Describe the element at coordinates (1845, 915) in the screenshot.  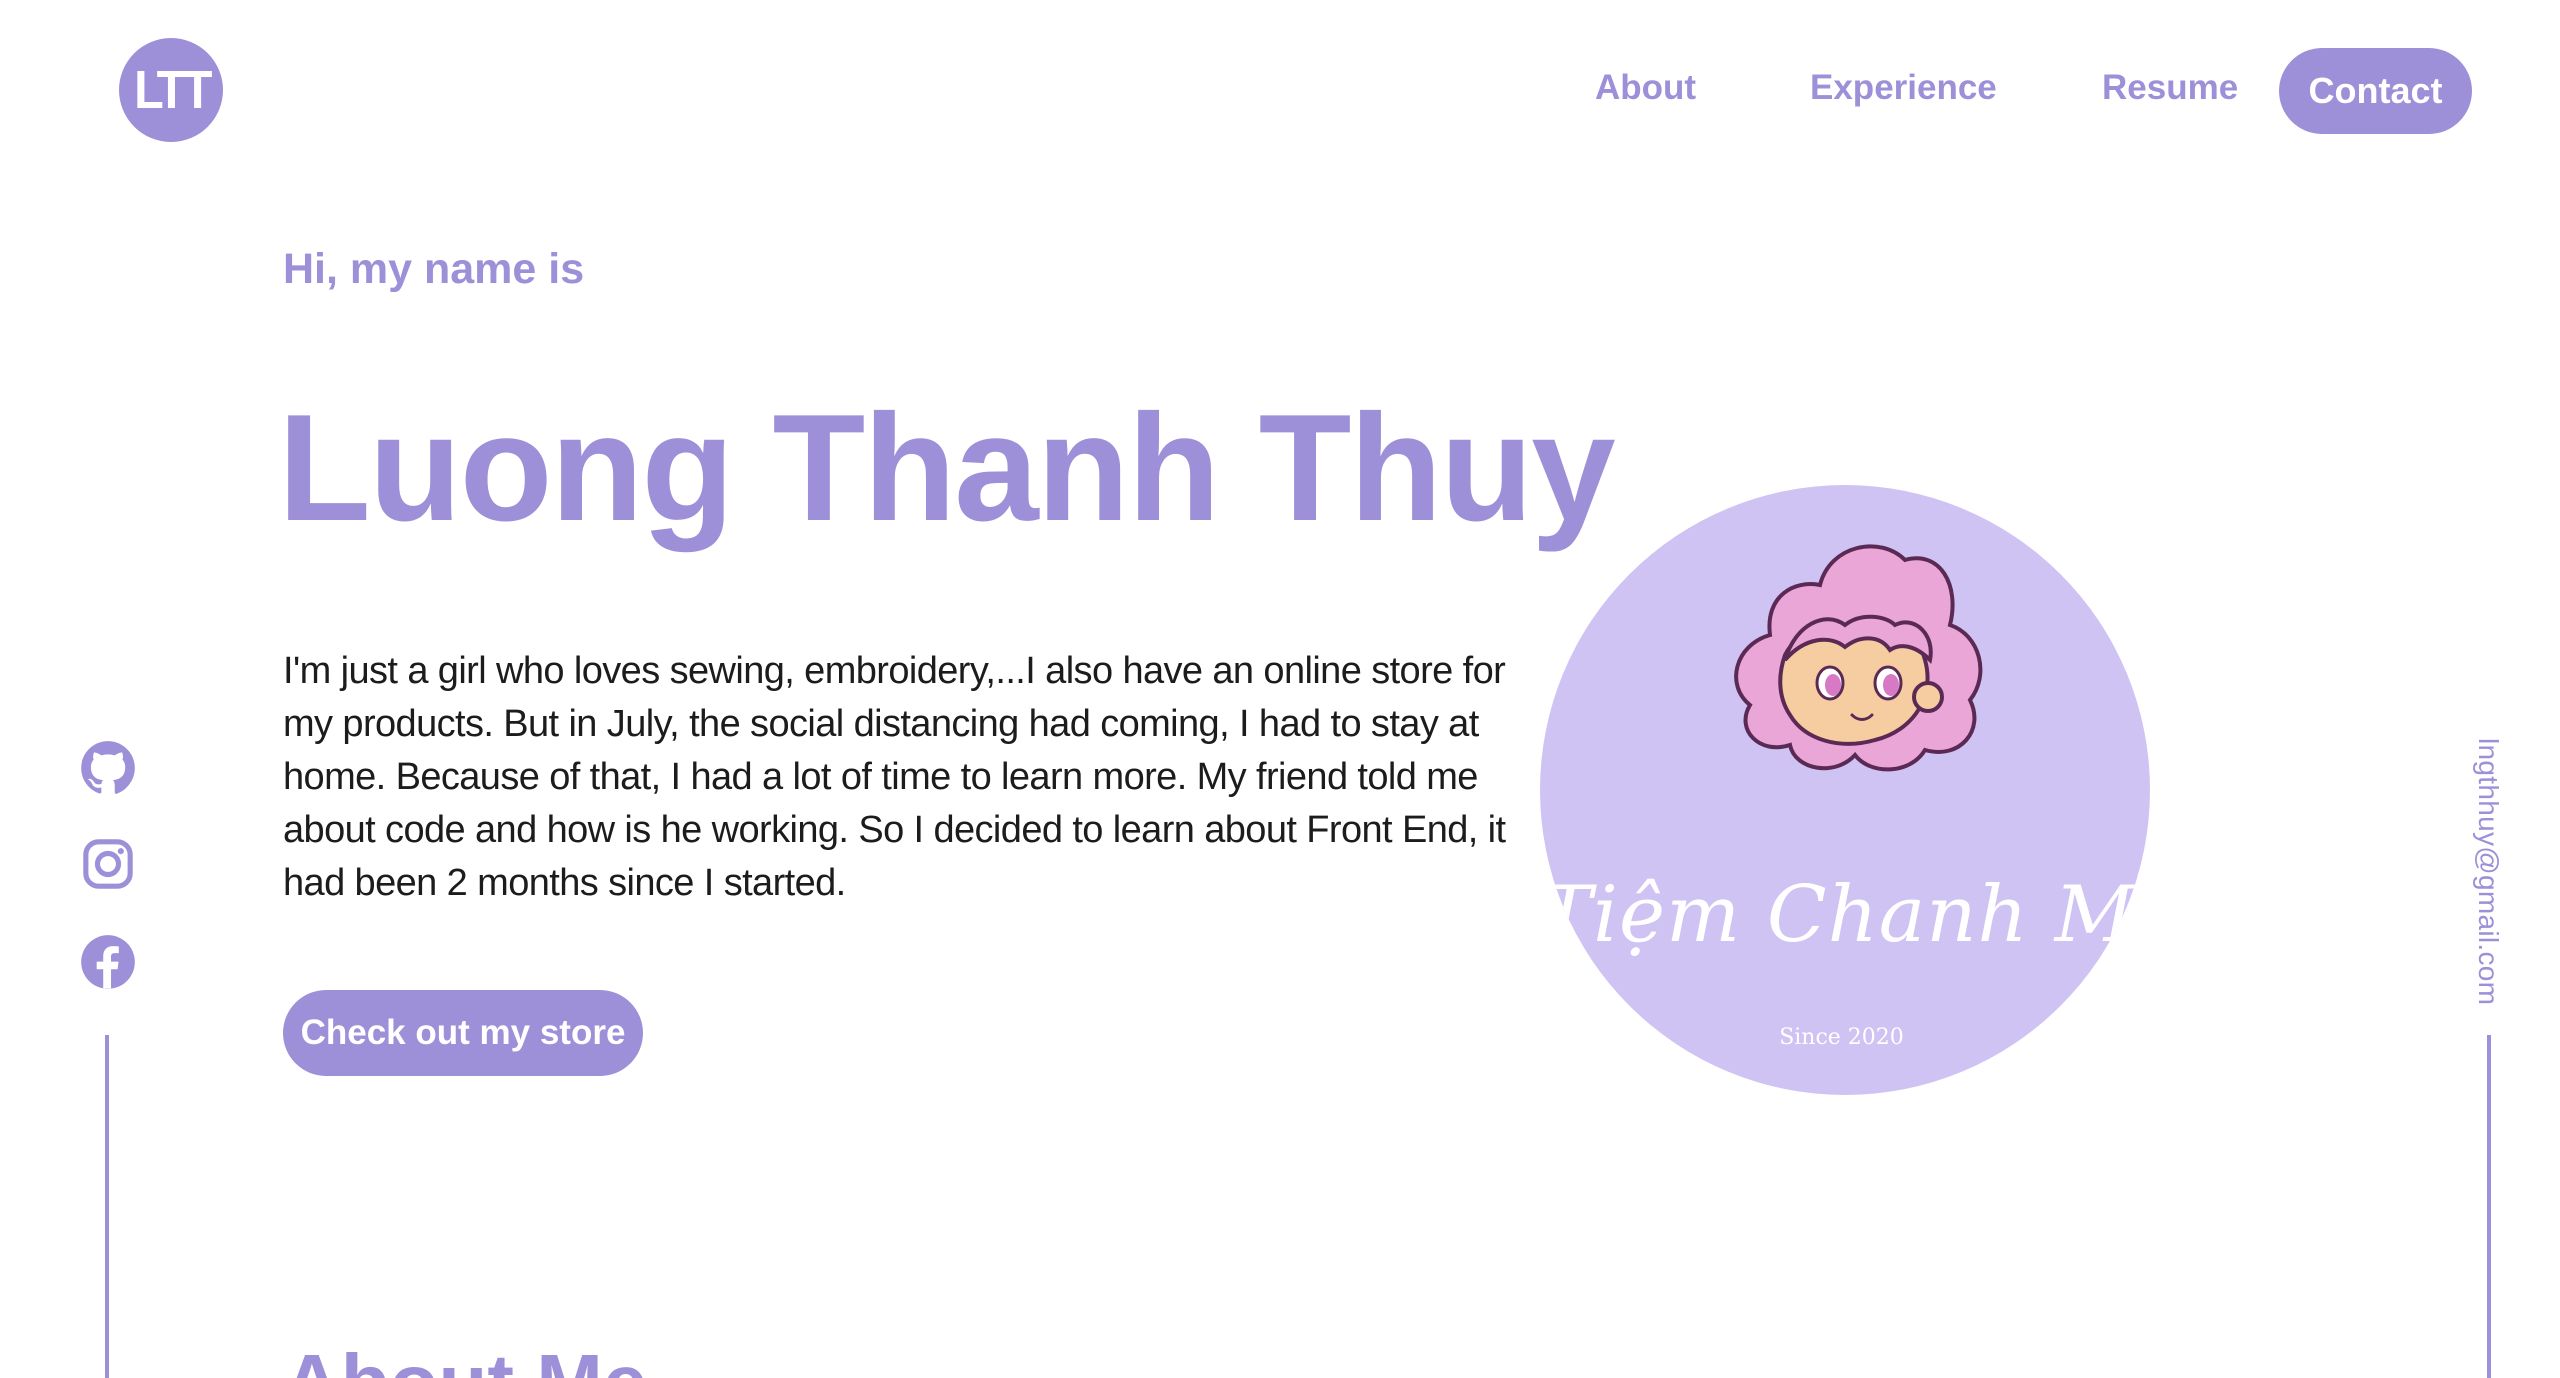
I see `store-name: Tiệm Chanh Mơ` at that location.